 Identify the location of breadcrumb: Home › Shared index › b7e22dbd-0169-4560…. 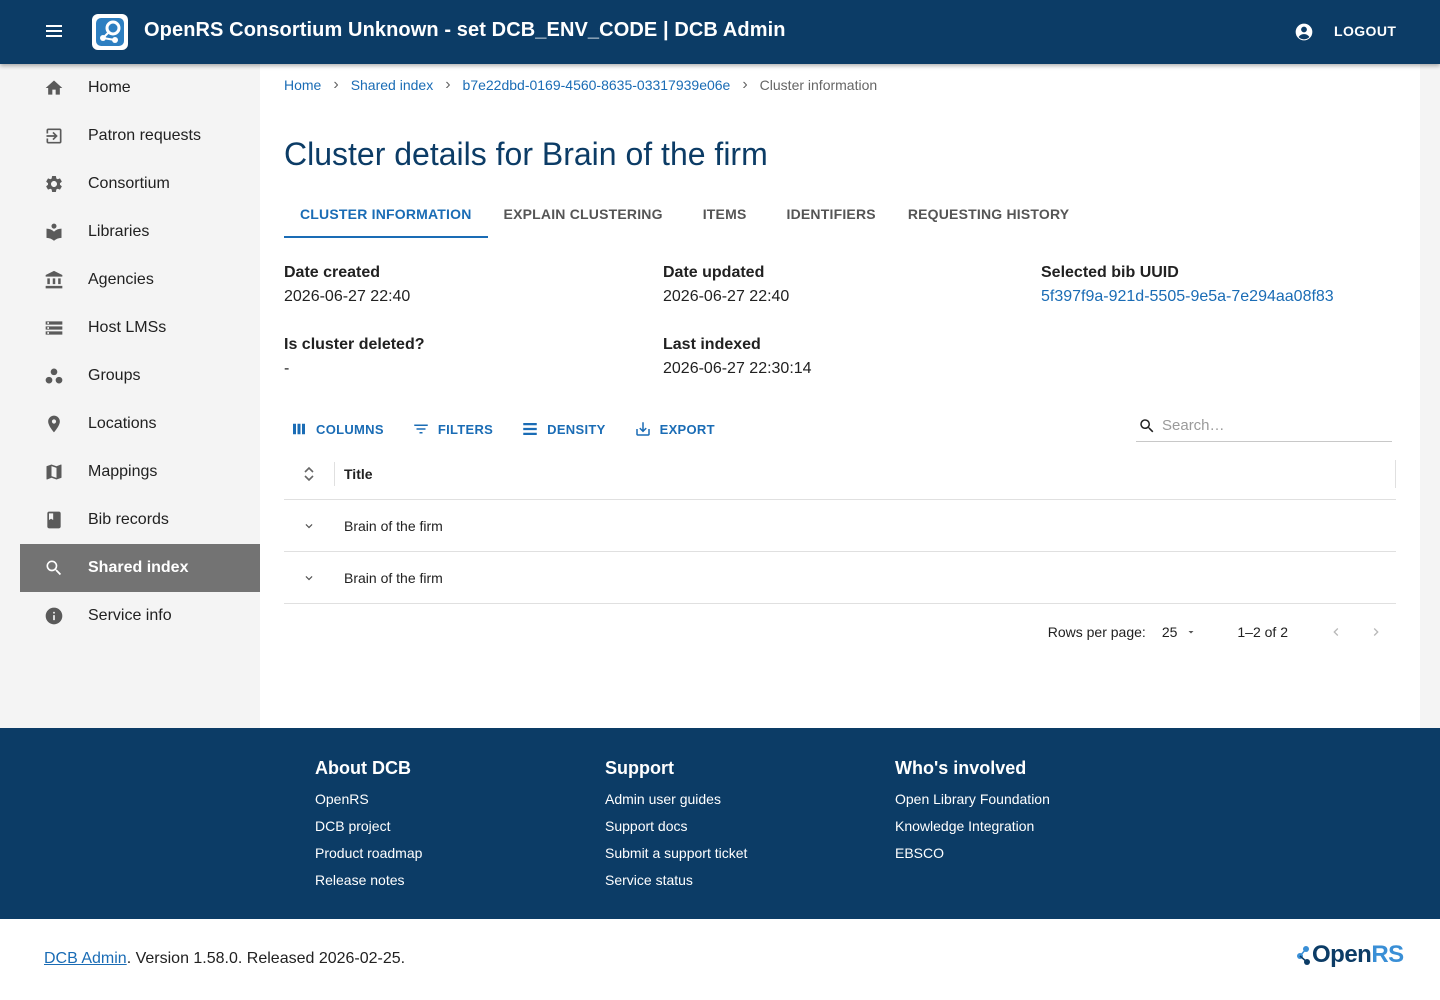
(580, 85).